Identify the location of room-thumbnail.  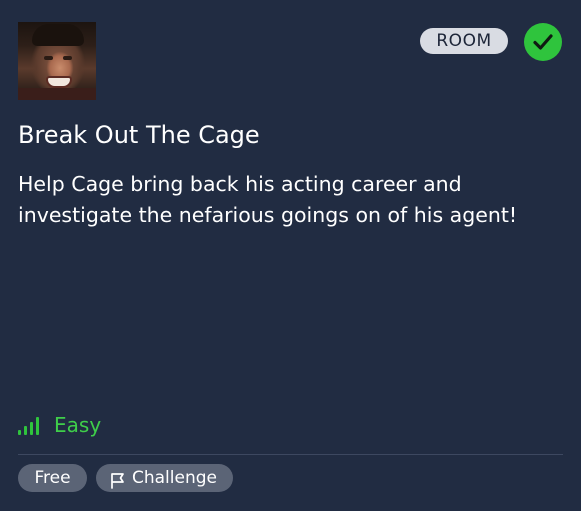
(57, 61).